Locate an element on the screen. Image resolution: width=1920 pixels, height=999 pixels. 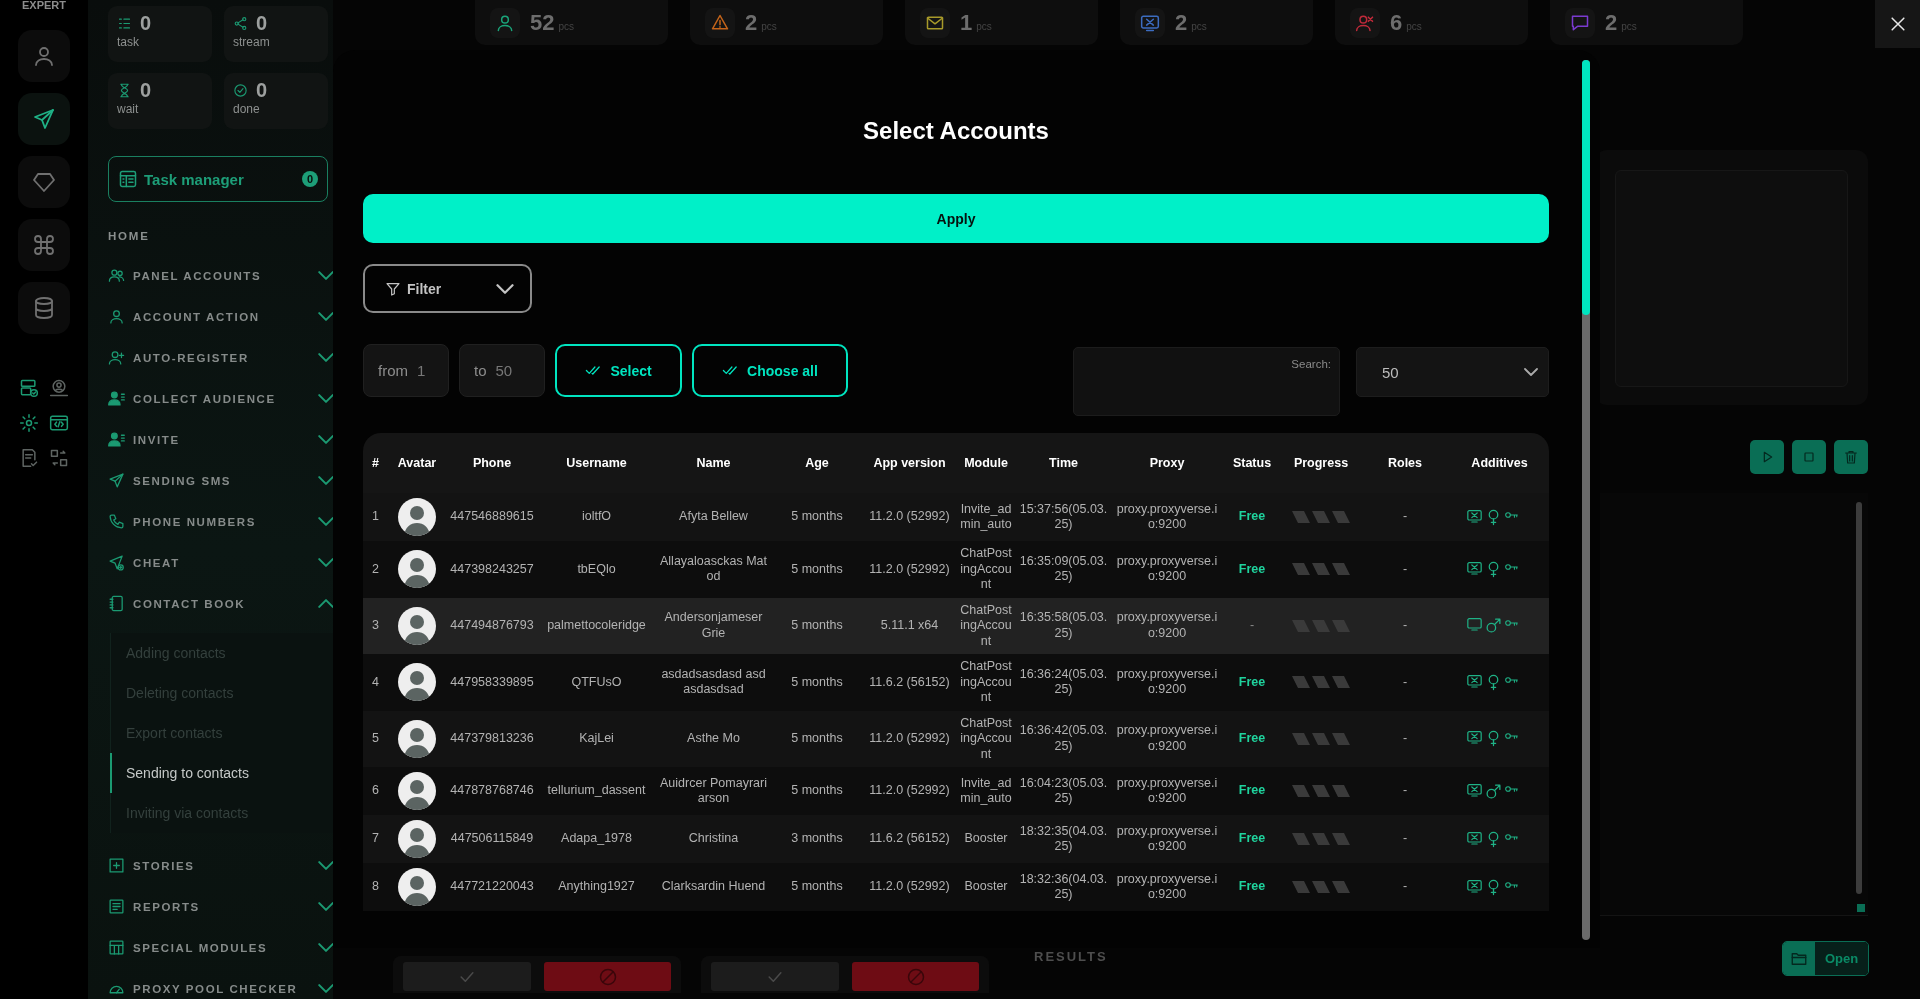
table-cell: 447721220043 is located at coordinates (492, 887).